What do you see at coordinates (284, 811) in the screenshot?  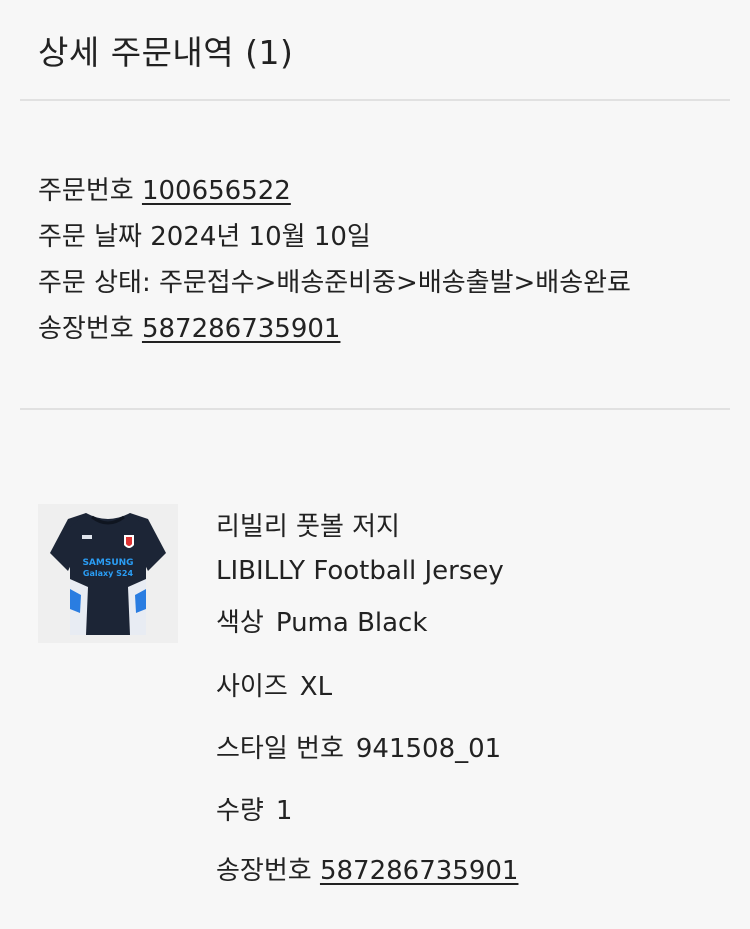 I see `quantity-value: 1` at bounding box center [284, 811].